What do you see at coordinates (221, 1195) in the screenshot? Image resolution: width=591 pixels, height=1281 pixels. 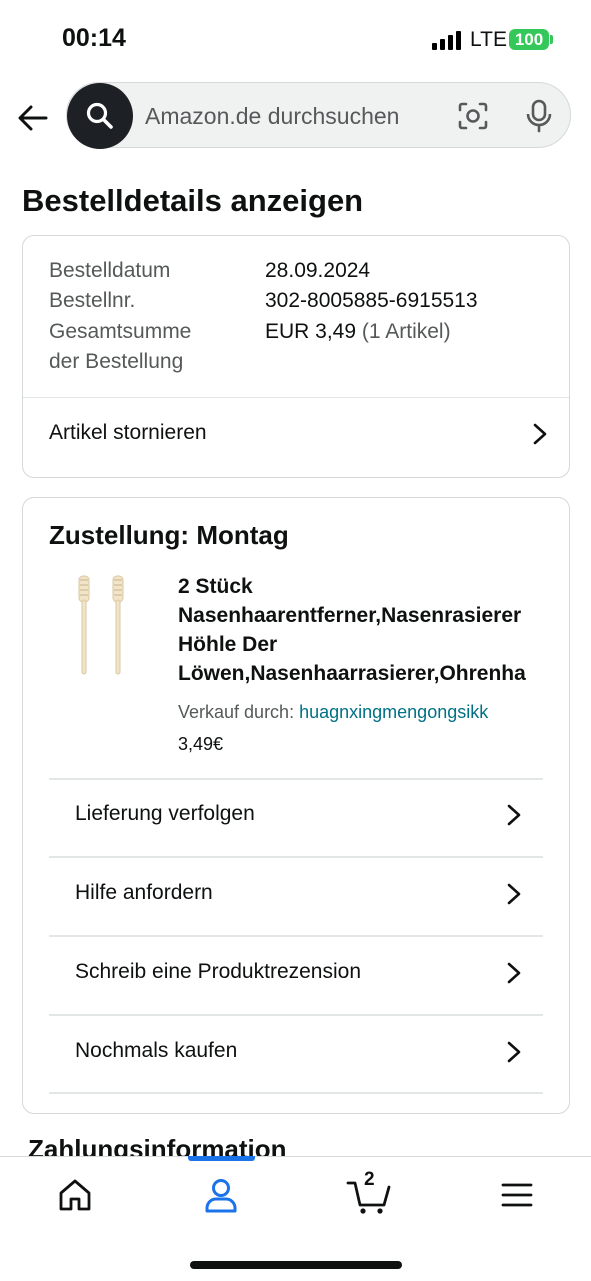 I see `account-icon` at bounding box center [221, 1195].